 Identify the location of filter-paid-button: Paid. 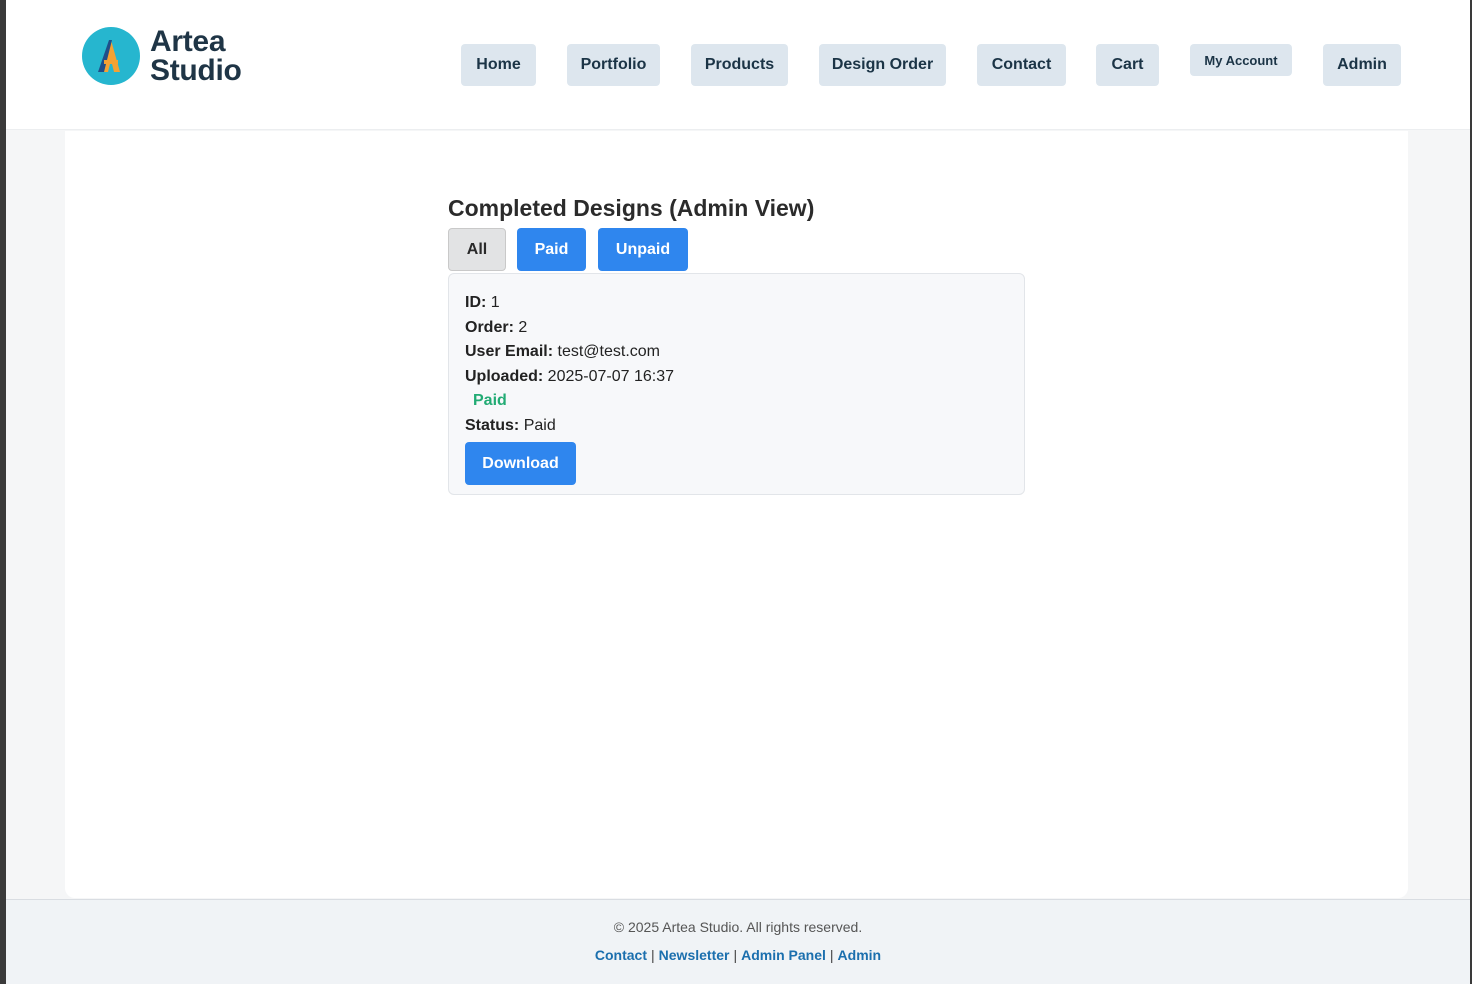
(551, 249).